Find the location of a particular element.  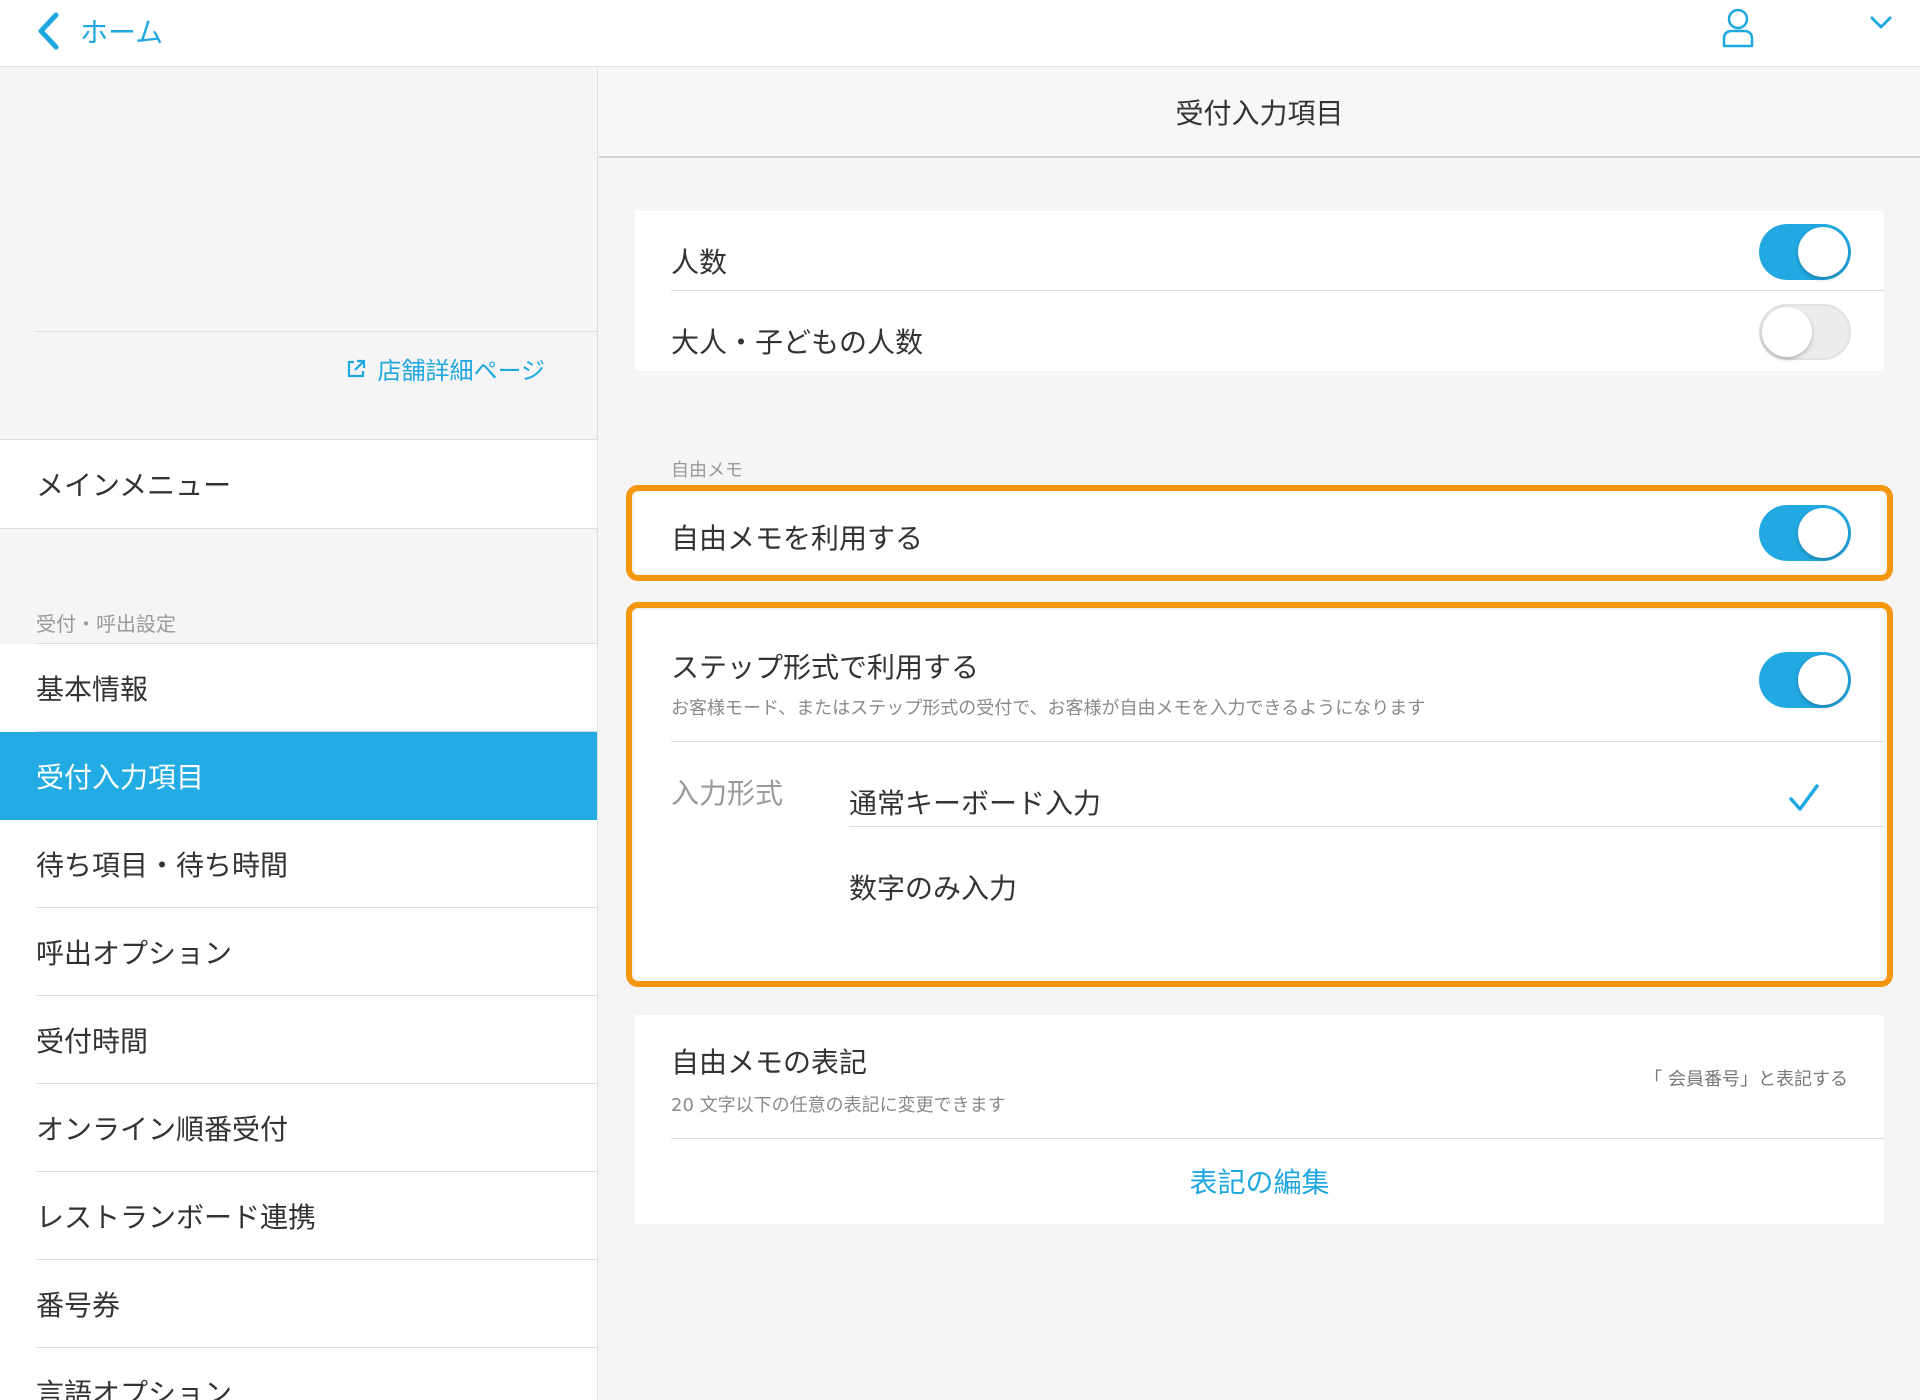

page-title-text: 受付入力項目 is located at coordinates (1259, 113).